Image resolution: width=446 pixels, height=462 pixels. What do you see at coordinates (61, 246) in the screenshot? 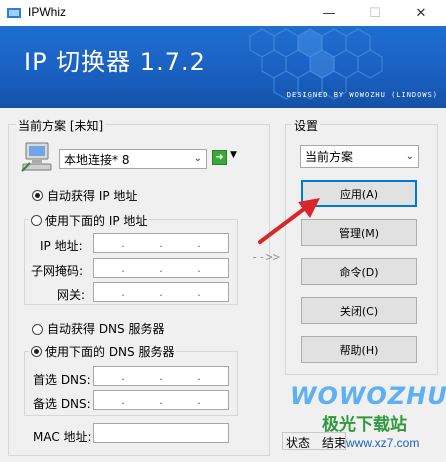
I see `ip-address-label: IP 地址:` at bounding box center [61, 246].